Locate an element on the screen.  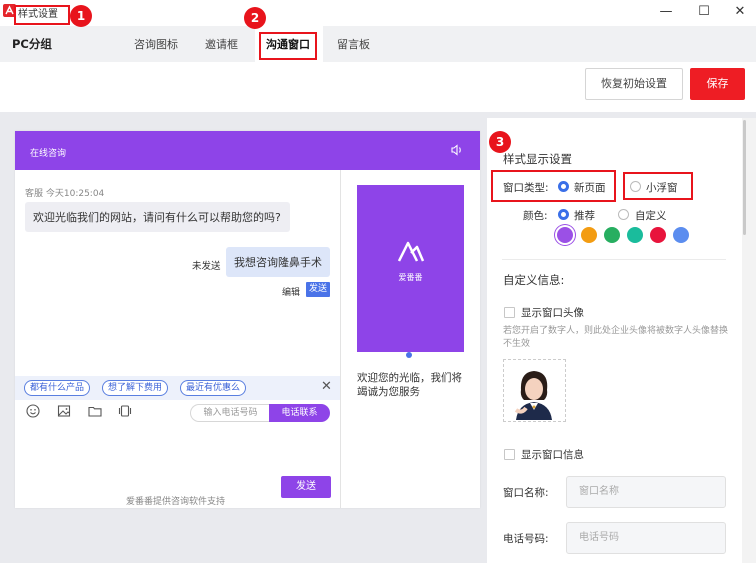
powered-by-text: 爱番番提供咨询软件支持 is located at coordinates (176, 502).